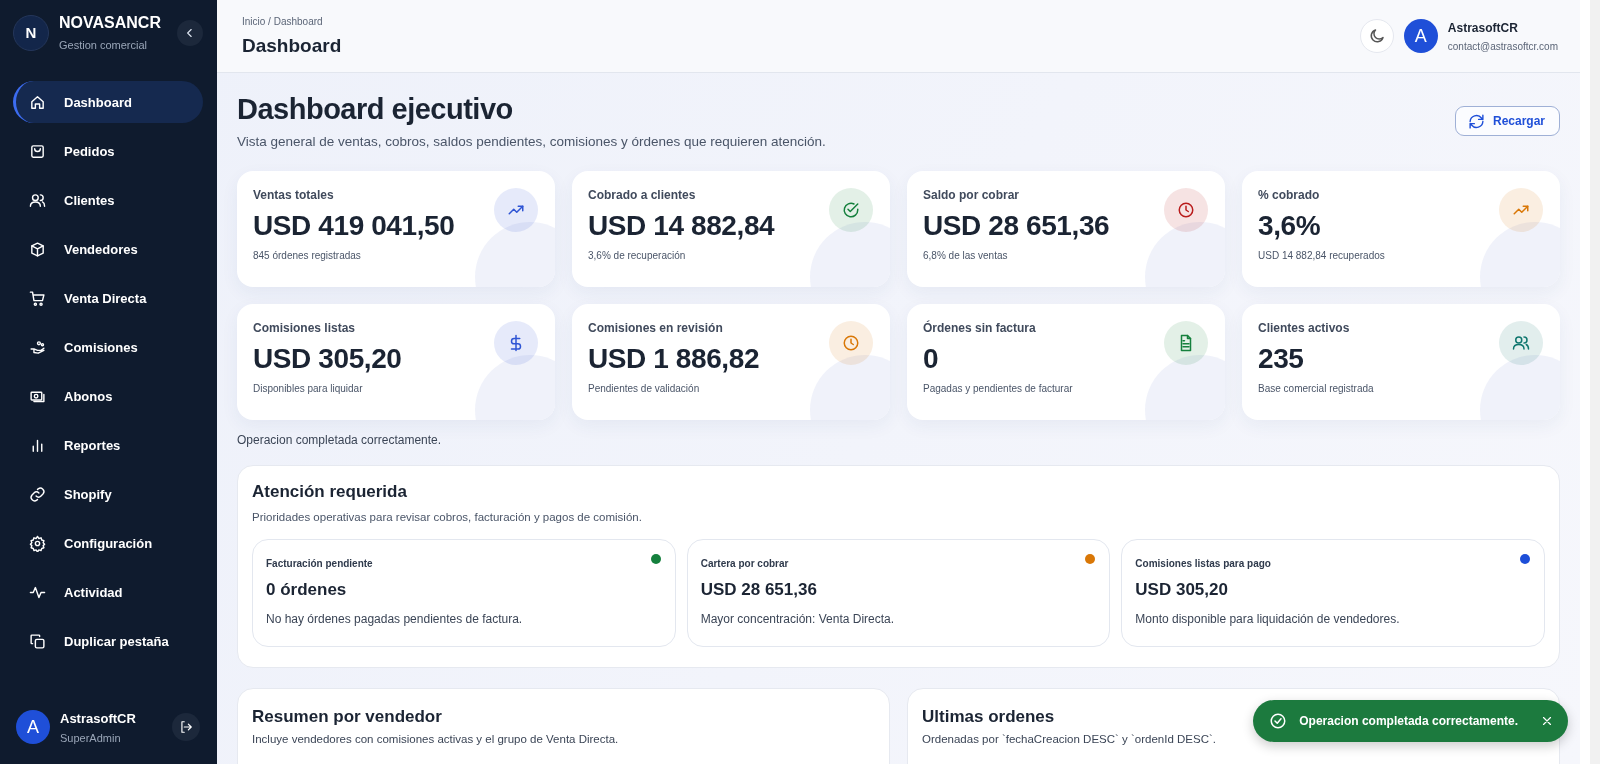 The height and width of the screenshot is (764, 1600). What do you see at coordinates (108, 298) in the screenshot?
I see `nav-item: Venta Directa` at bounding box center [108, 298].